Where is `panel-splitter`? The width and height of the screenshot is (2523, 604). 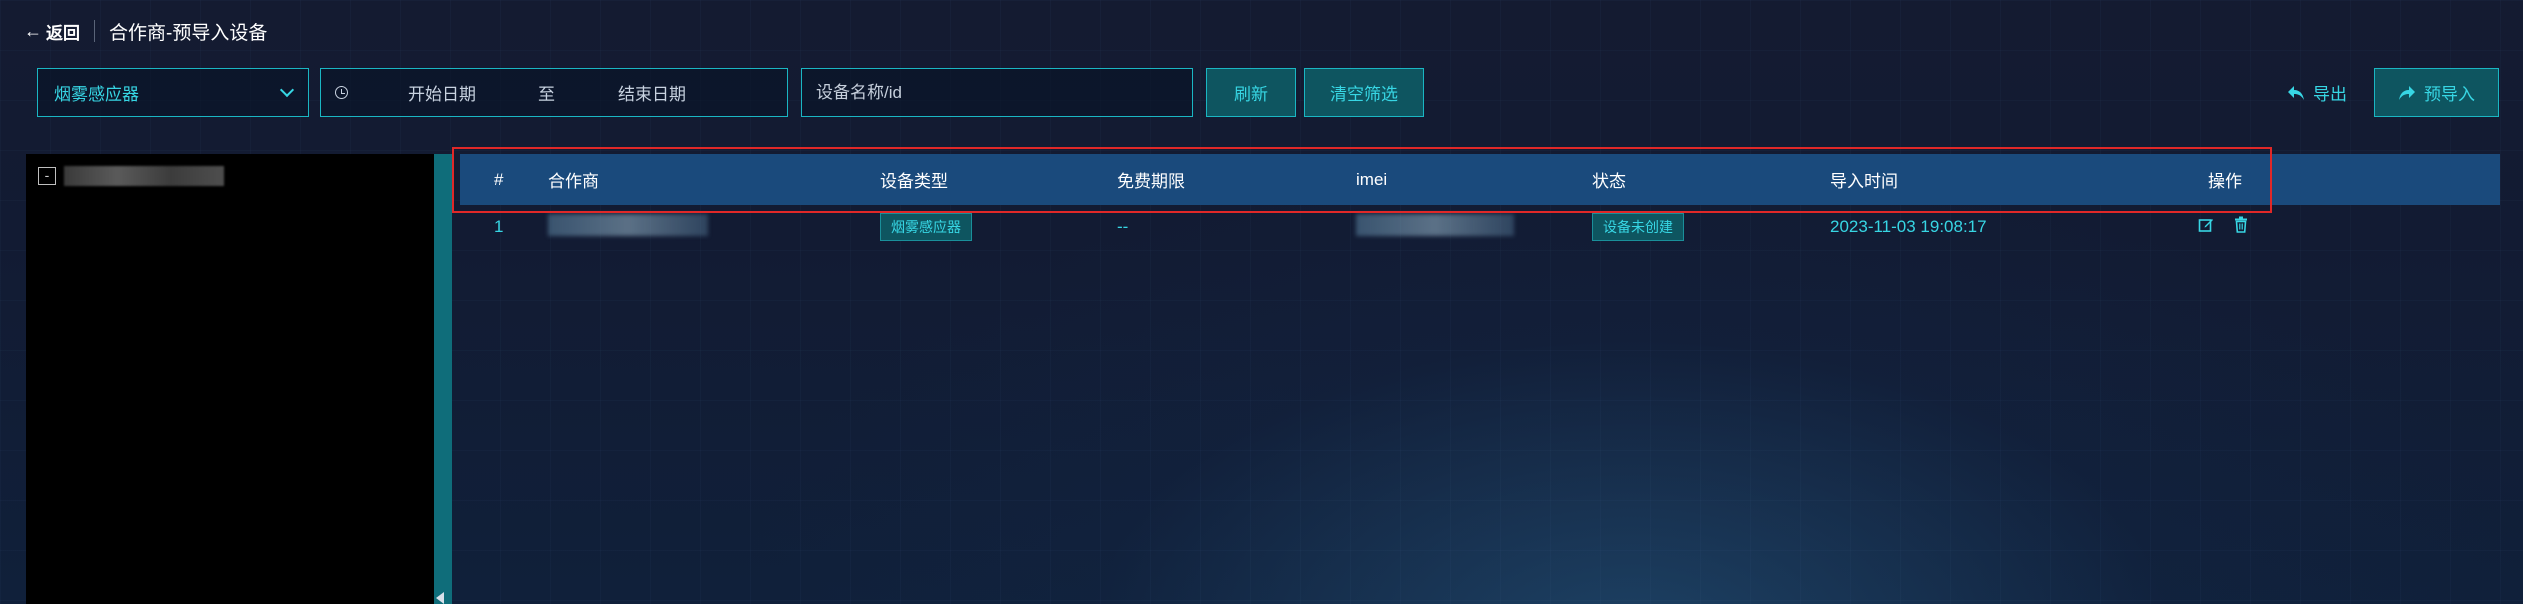
panel-splitter is located at coordinates (443, 379).